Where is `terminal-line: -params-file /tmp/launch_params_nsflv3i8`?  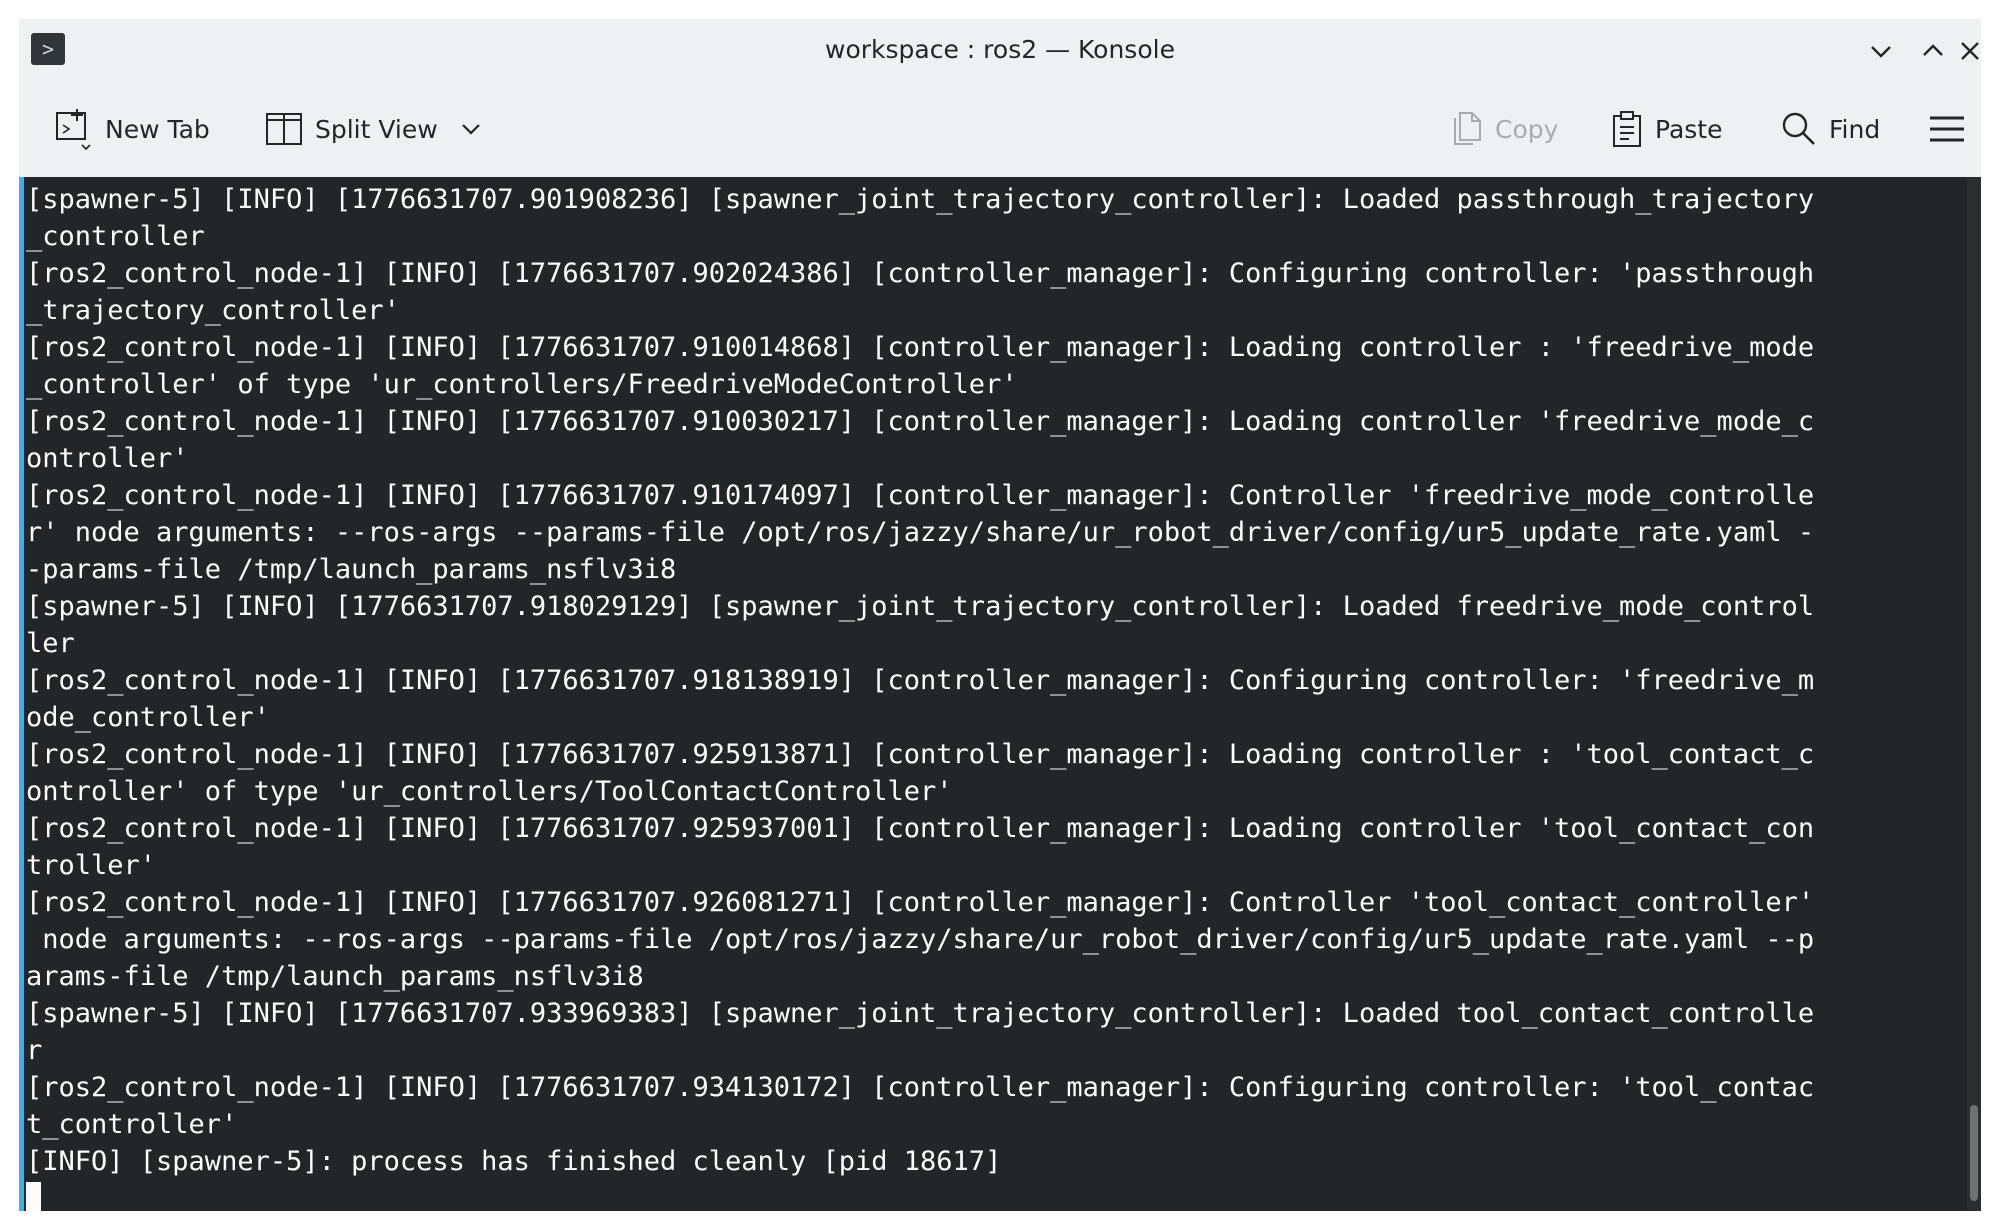
terminal-line: -params-file /tmp/launch_params_nsflv3i8 is located at coordinates (351, 569).